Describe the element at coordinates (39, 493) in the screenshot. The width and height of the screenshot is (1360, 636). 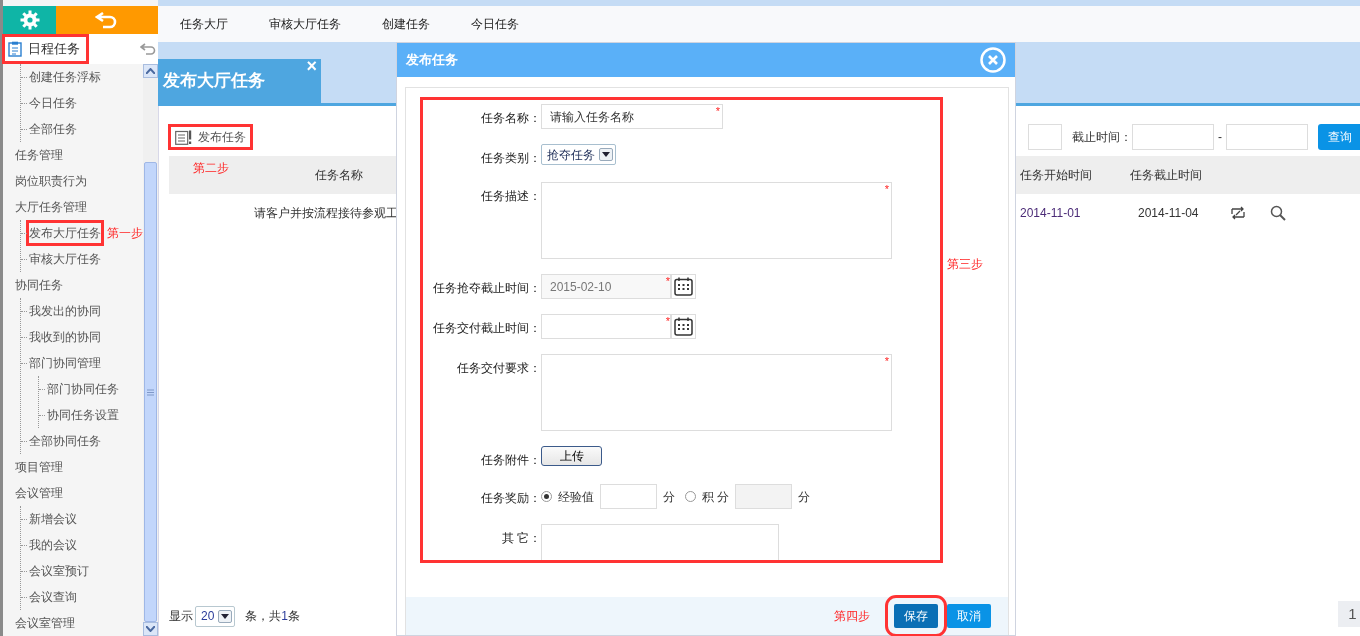
I see `sidebar-item: 会议管理` at that location.